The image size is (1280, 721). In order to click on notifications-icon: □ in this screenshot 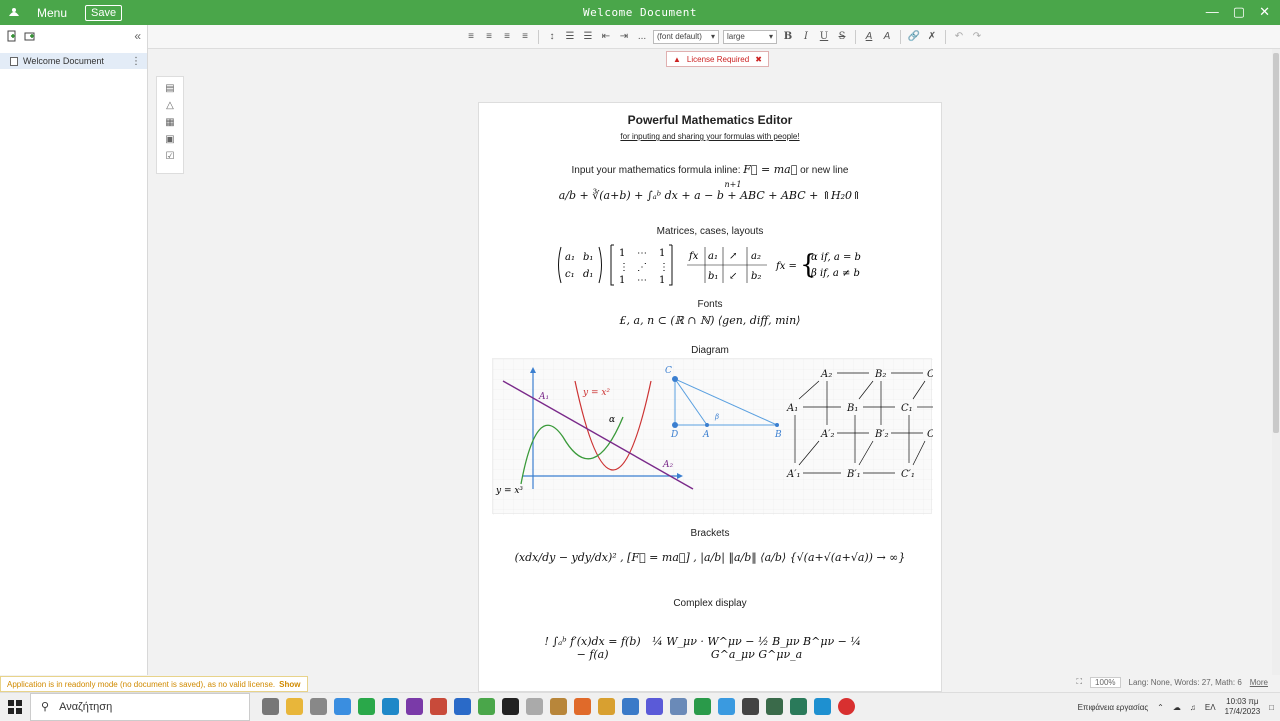, I will do `click(1271, 707)`.